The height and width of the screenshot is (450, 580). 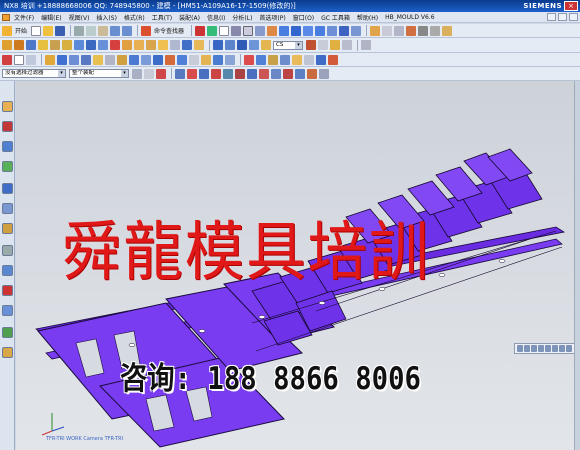 What do you see at coordinates (6, 17) in the screenshot?
I see `app-menu-icon` at bounding box center [6, 17].